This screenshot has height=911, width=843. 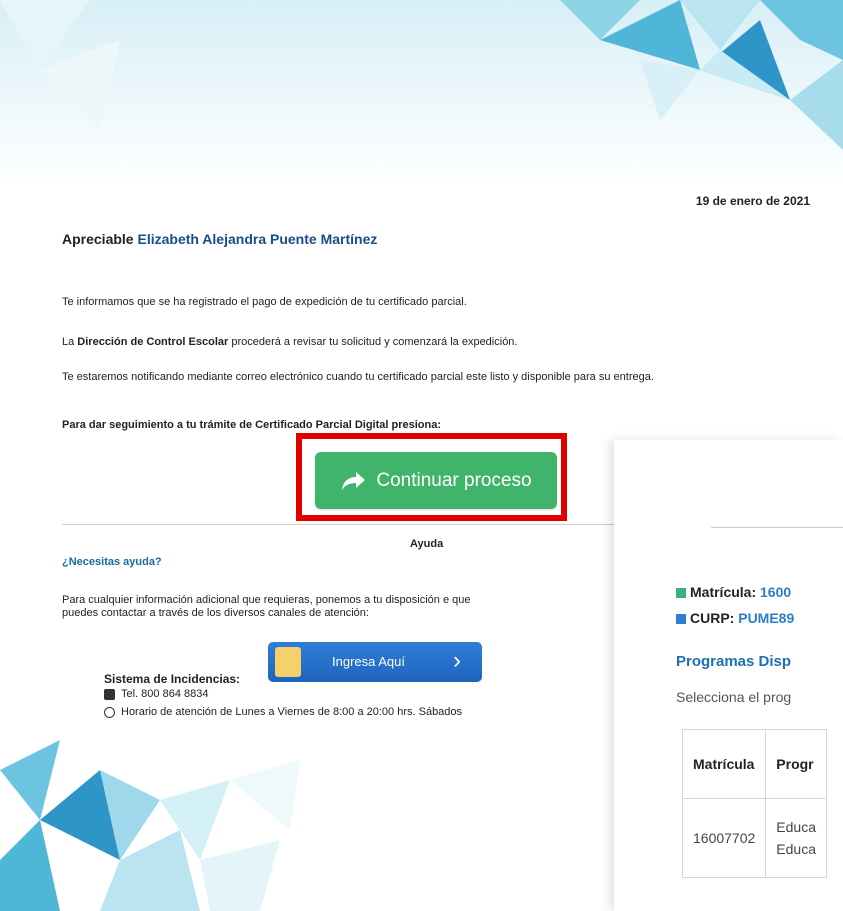 I want to click on email-date: 19 de enero de 2021, so click(x=752, y=201).